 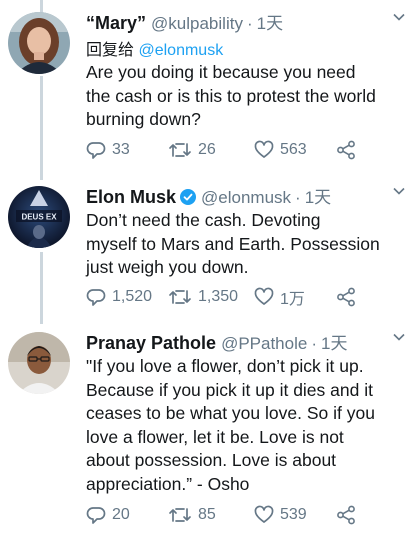 I want to click on retweet-button: 85, so click(x=211, y=515).